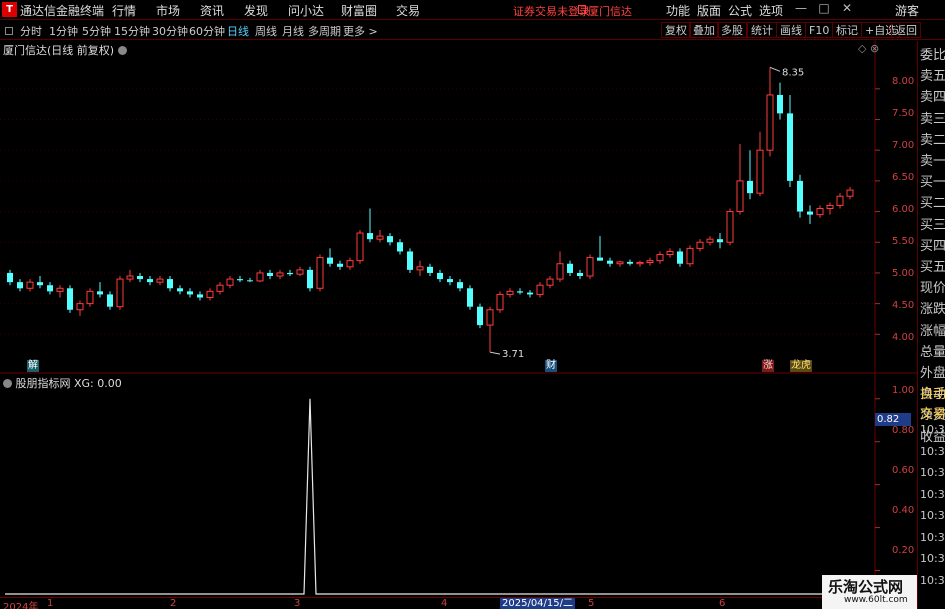 The width and height of the screenshot is (945, 609). Describe the element at coordinates (932, 55) in the screenshot. I see `quote-field-label: 委比` at that location.